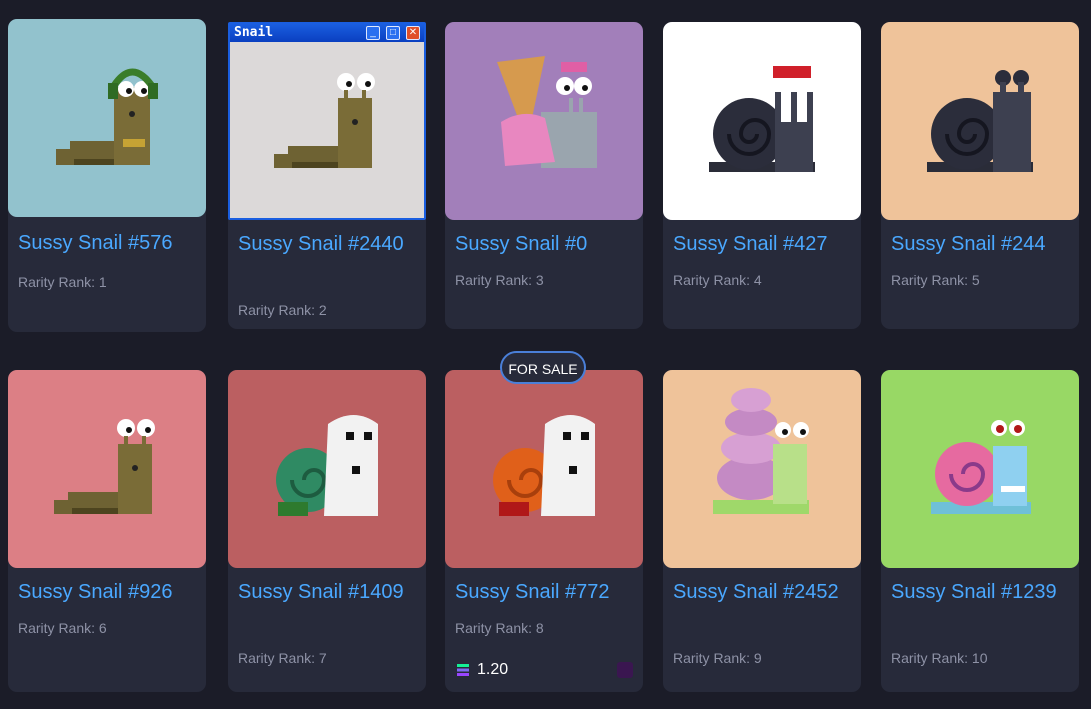 The image size is (1091, 709). Describe the element at coordinates (543, 367) in the screenshot. I see `for-sale-badge: FOR SALE` at that location.